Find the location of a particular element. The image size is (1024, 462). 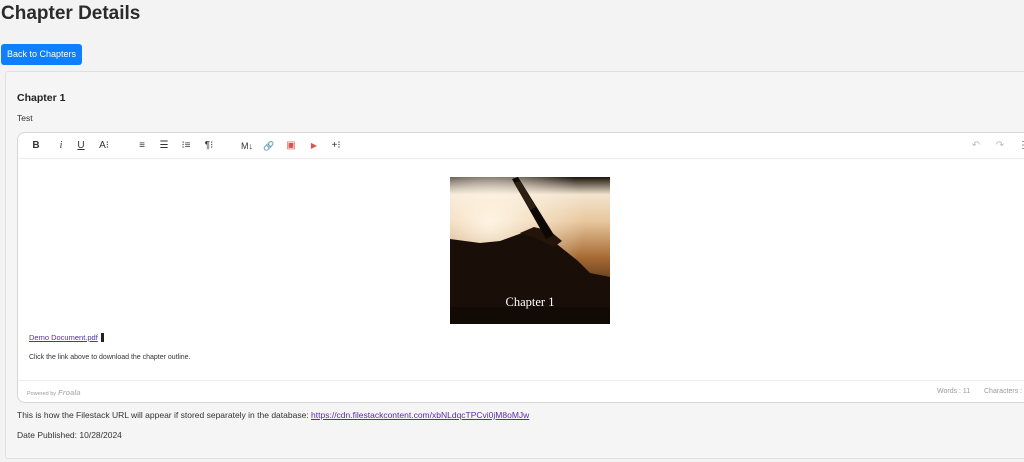

insert-link-button: 🔗 is located at coordinates (269, 146).